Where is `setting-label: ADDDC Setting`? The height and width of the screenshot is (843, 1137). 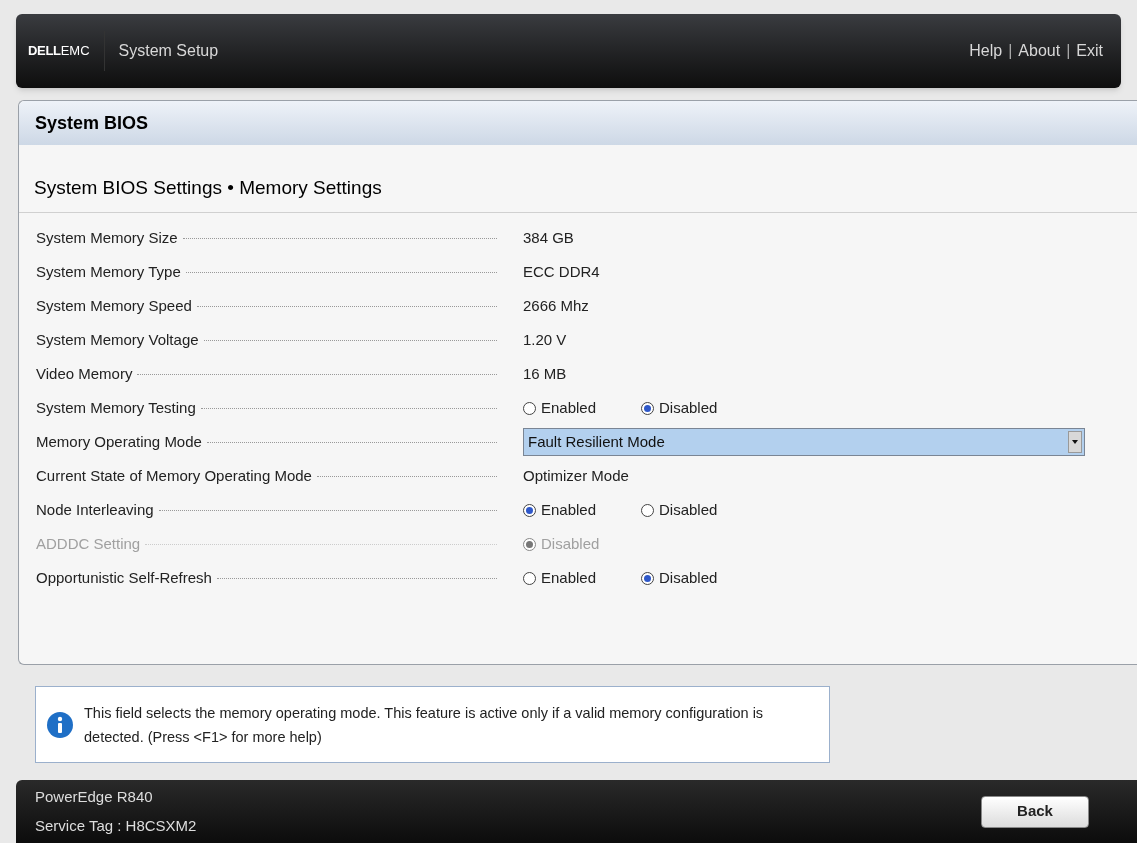 setting-label: ADDDC Setting is located at coordinates (88, 543).